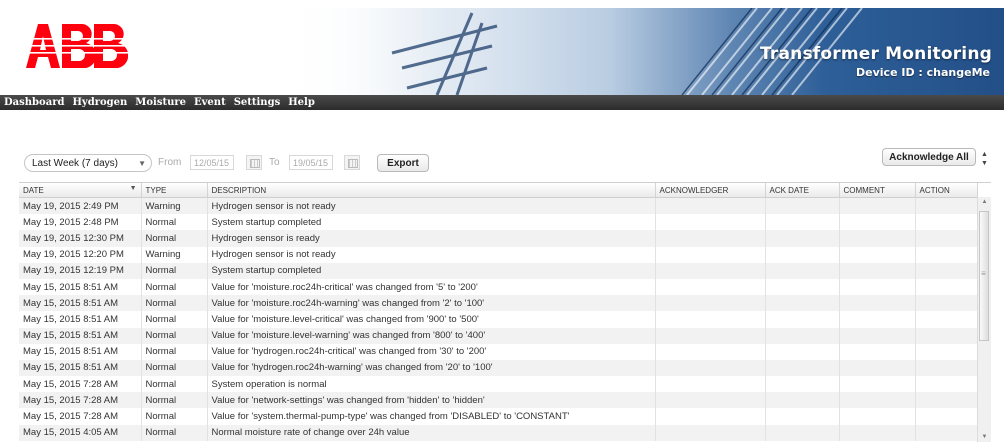  I want to click on nav-event: Event, so click(210, 102).